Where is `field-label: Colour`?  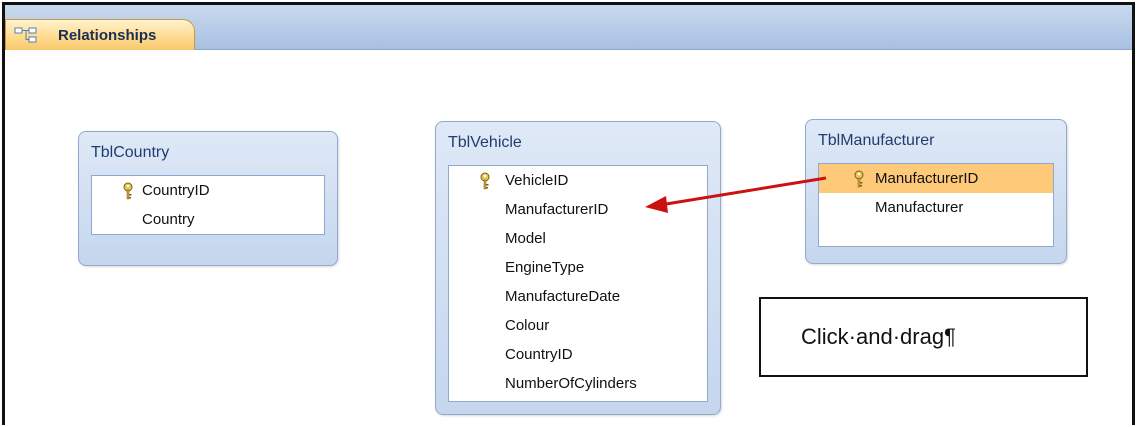
field-label: Colour is located at coordinates (527, 325).